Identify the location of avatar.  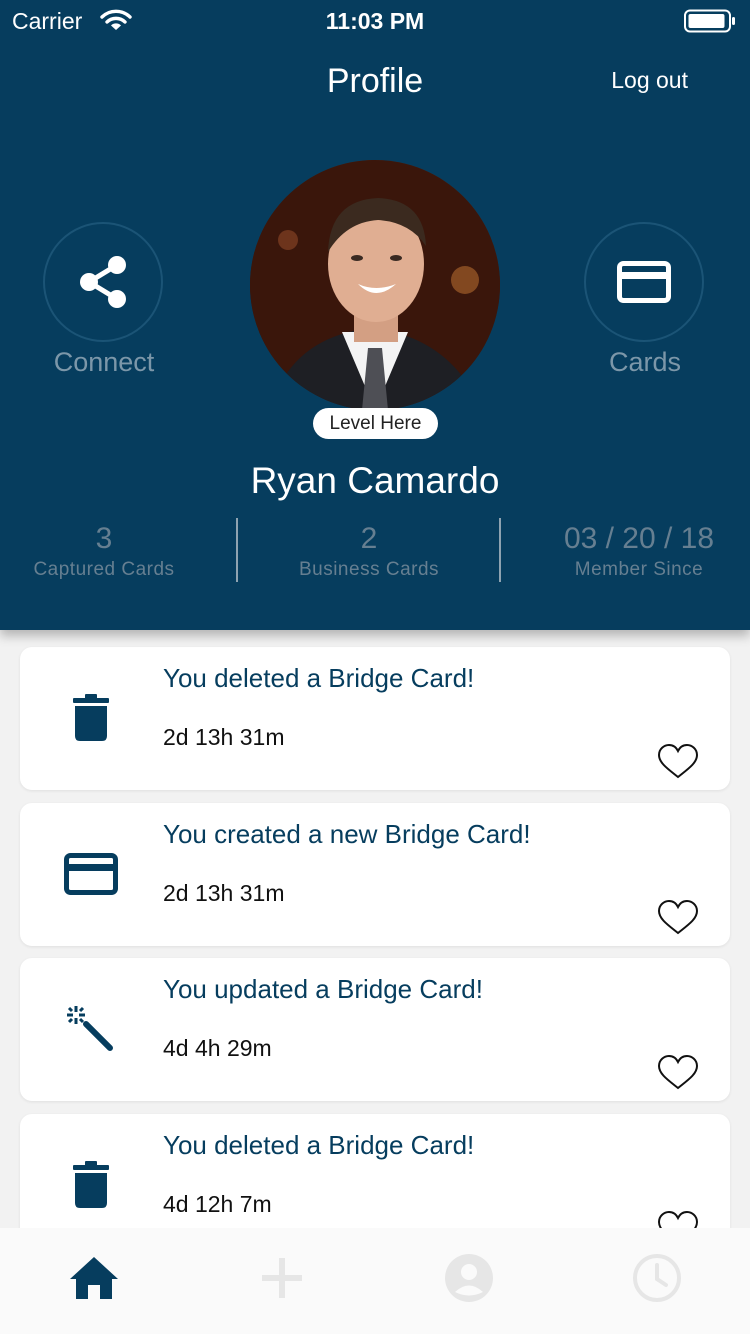
(375, 285).